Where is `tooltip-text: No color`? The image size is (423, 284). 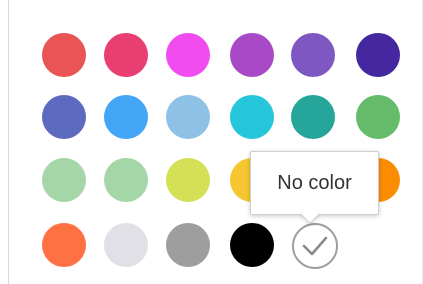
tooltip-text: No color is located at coordinates (314, 183).